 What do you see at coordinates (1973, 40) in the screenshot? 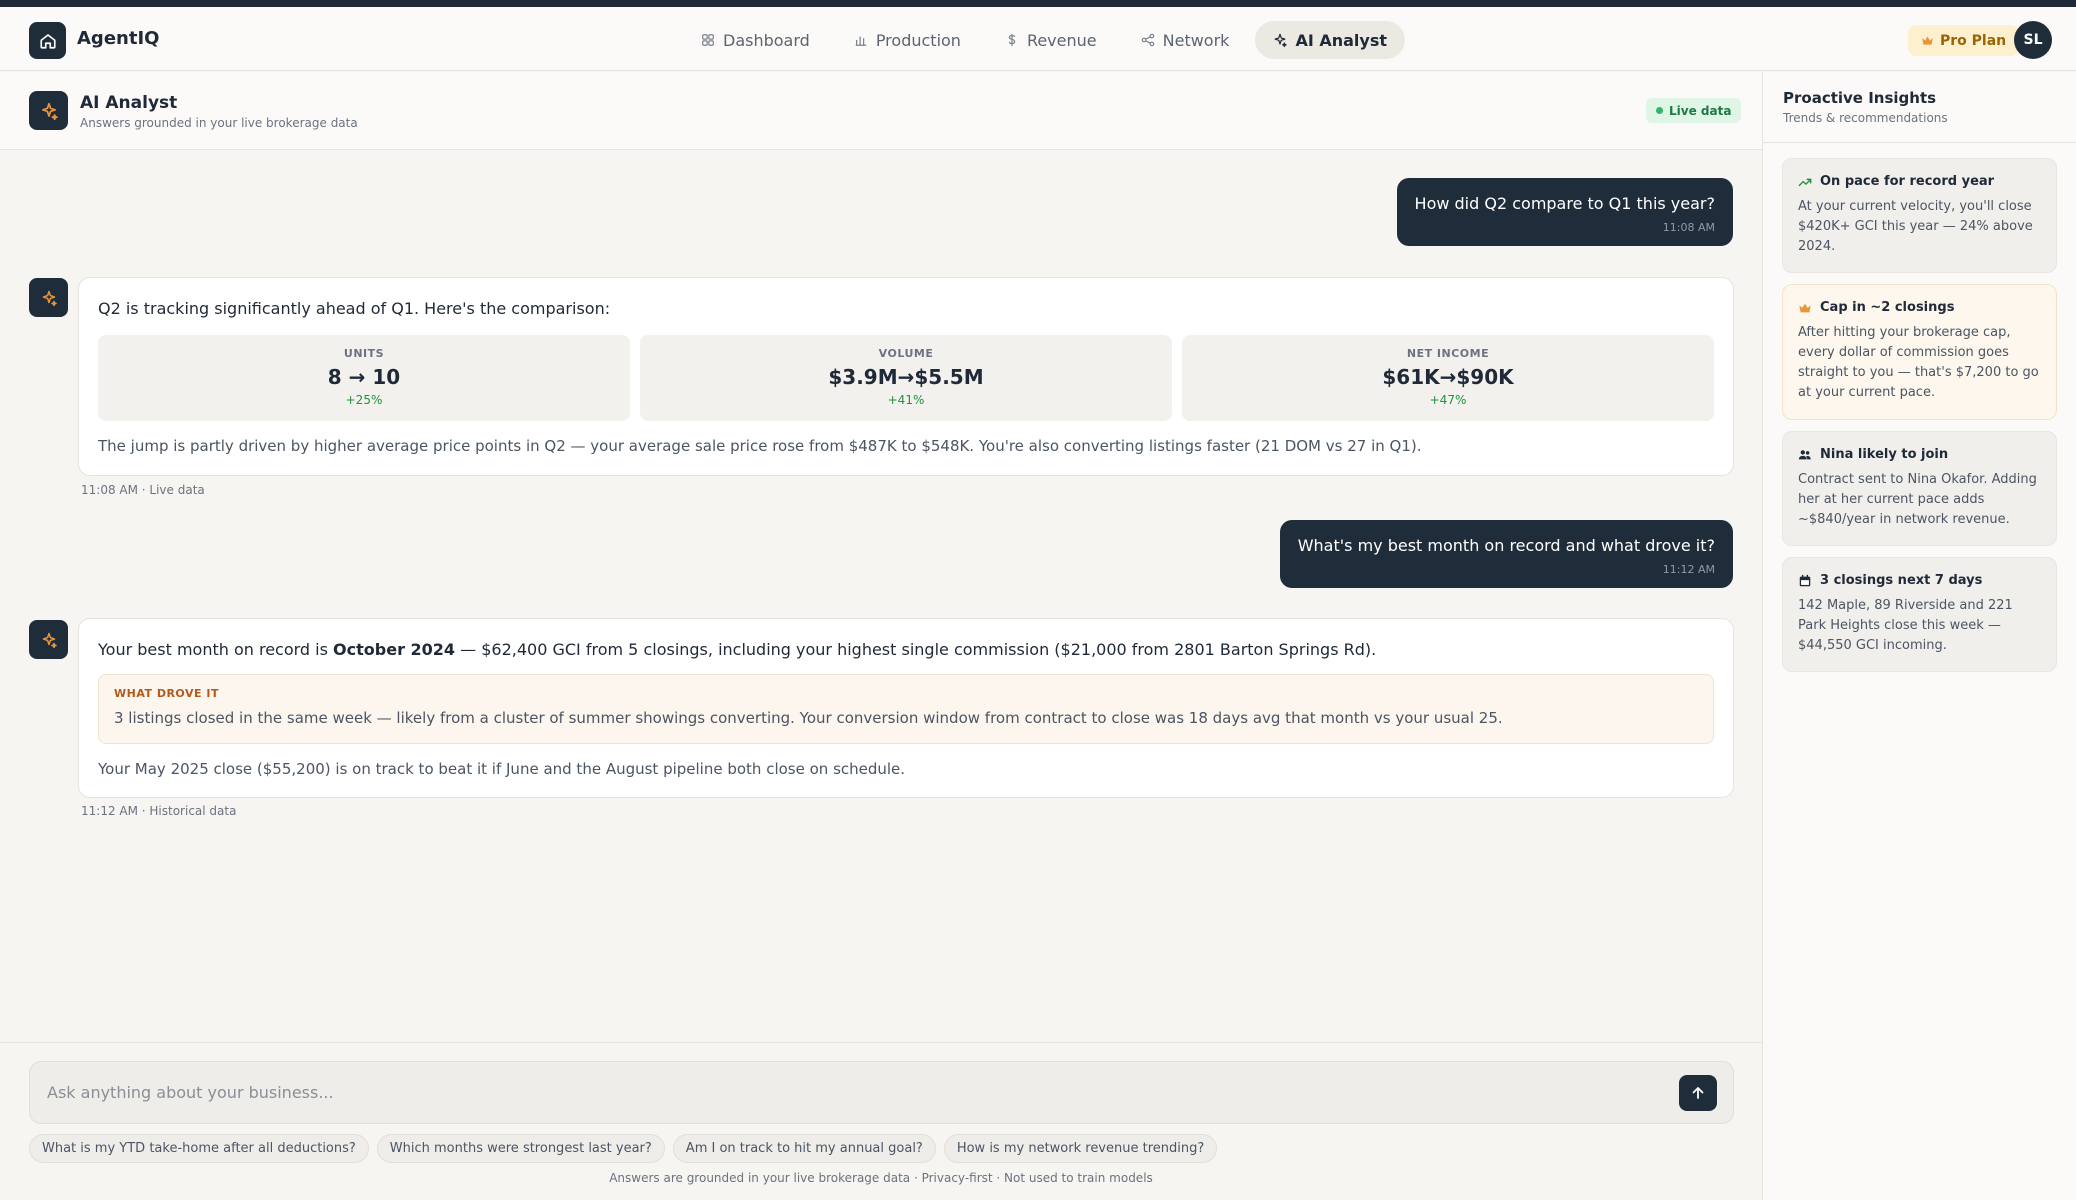
I see `pro-plan-label: Pro Plan` at bounding box center [1973, 40].